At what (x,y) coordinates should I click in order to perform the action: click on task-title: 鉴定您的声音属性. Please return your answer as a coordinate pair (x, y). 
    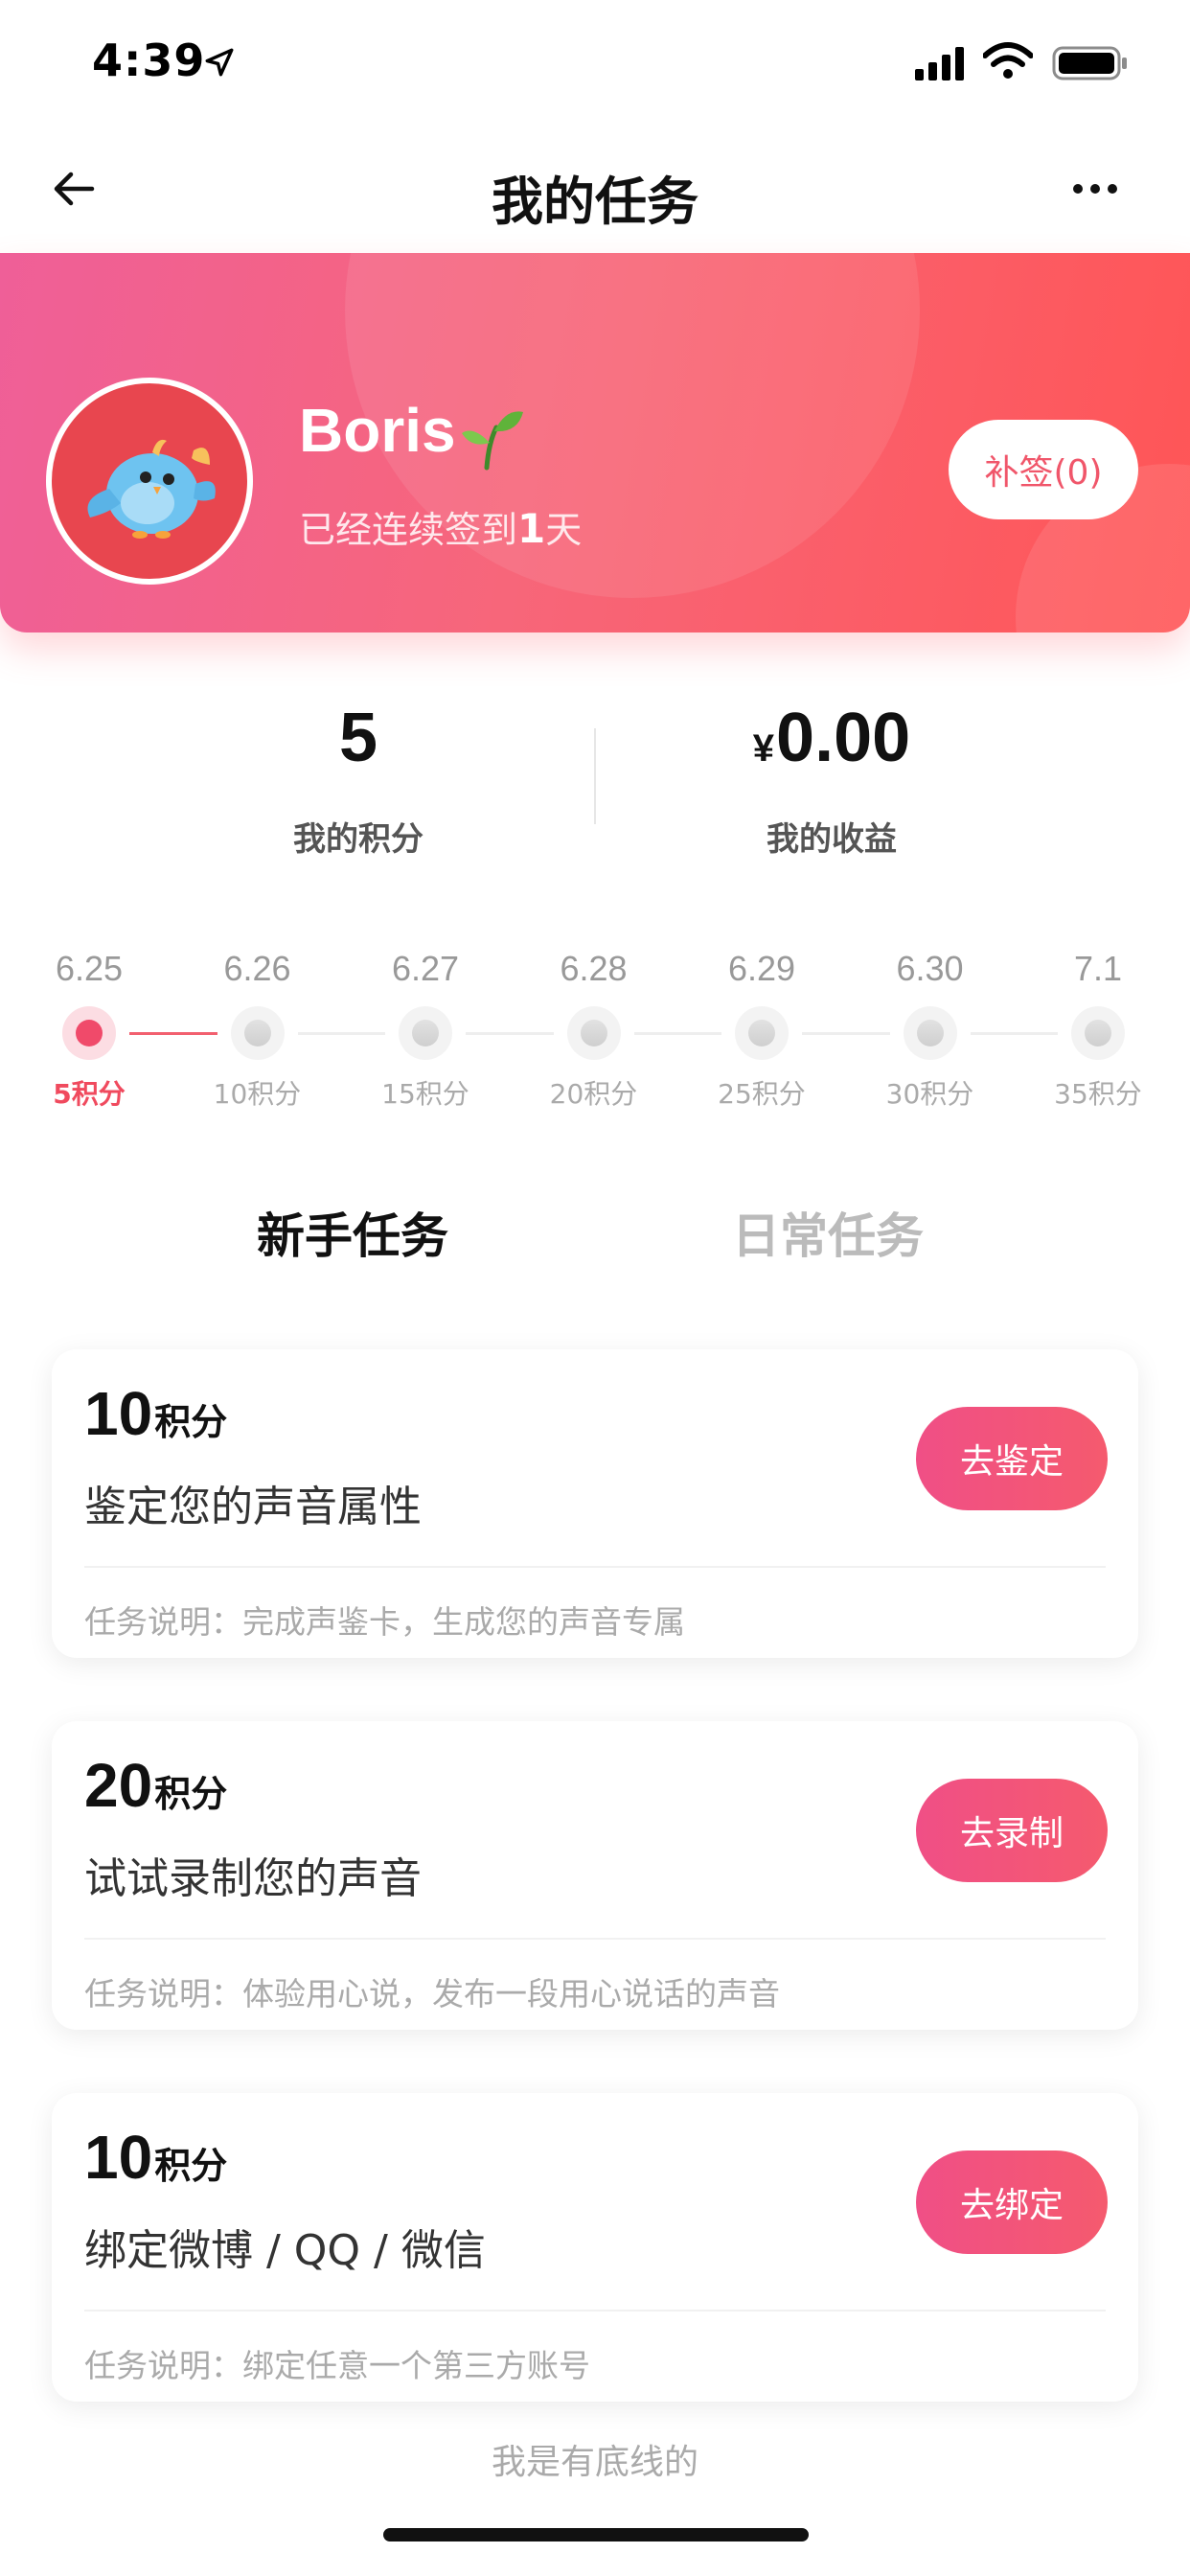
    Looking at the image, I should click on (253, 1507).